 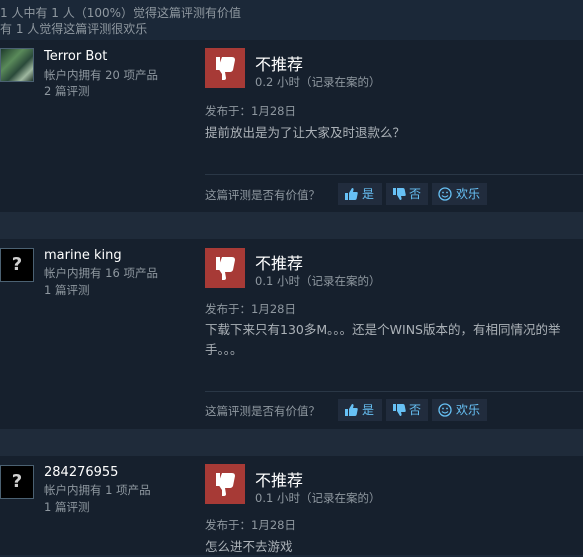 I want to click on avatar, so click(x=17, y=65).